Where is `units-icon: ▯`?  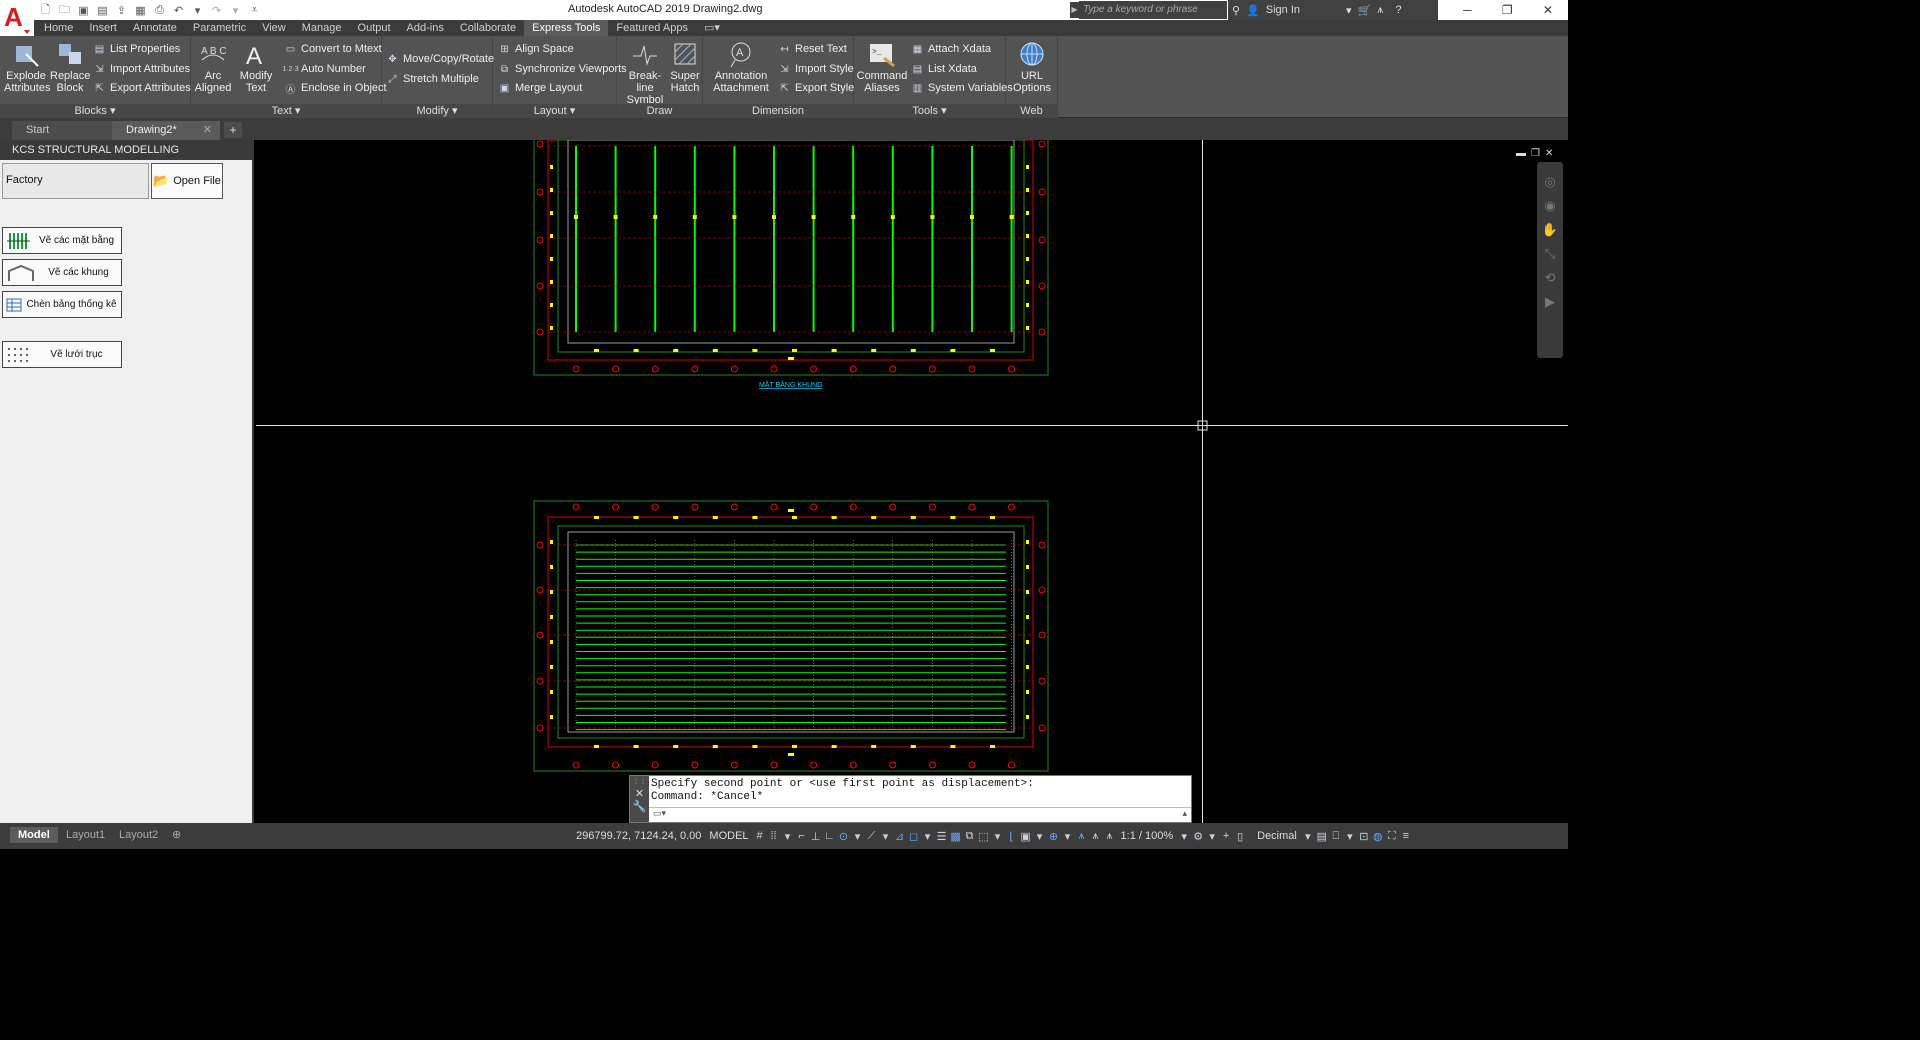 units-icon: ▯ is located at coordinates (1240, 836).